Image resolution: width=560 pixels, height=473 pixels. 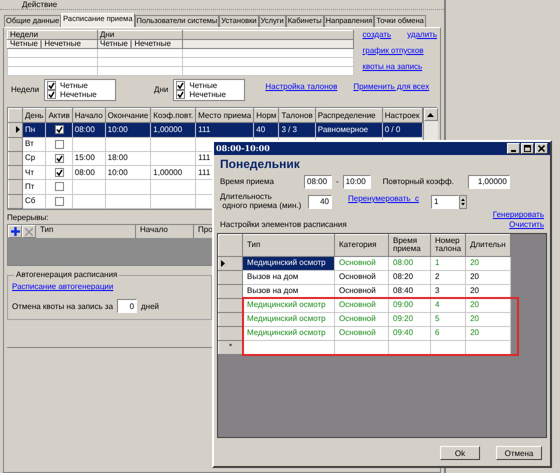 What do you see at coordinates (63, 287) in the screenshot?
I see `autogeneration-link: Расписание автогенерации` at bounding box center [63, 287].